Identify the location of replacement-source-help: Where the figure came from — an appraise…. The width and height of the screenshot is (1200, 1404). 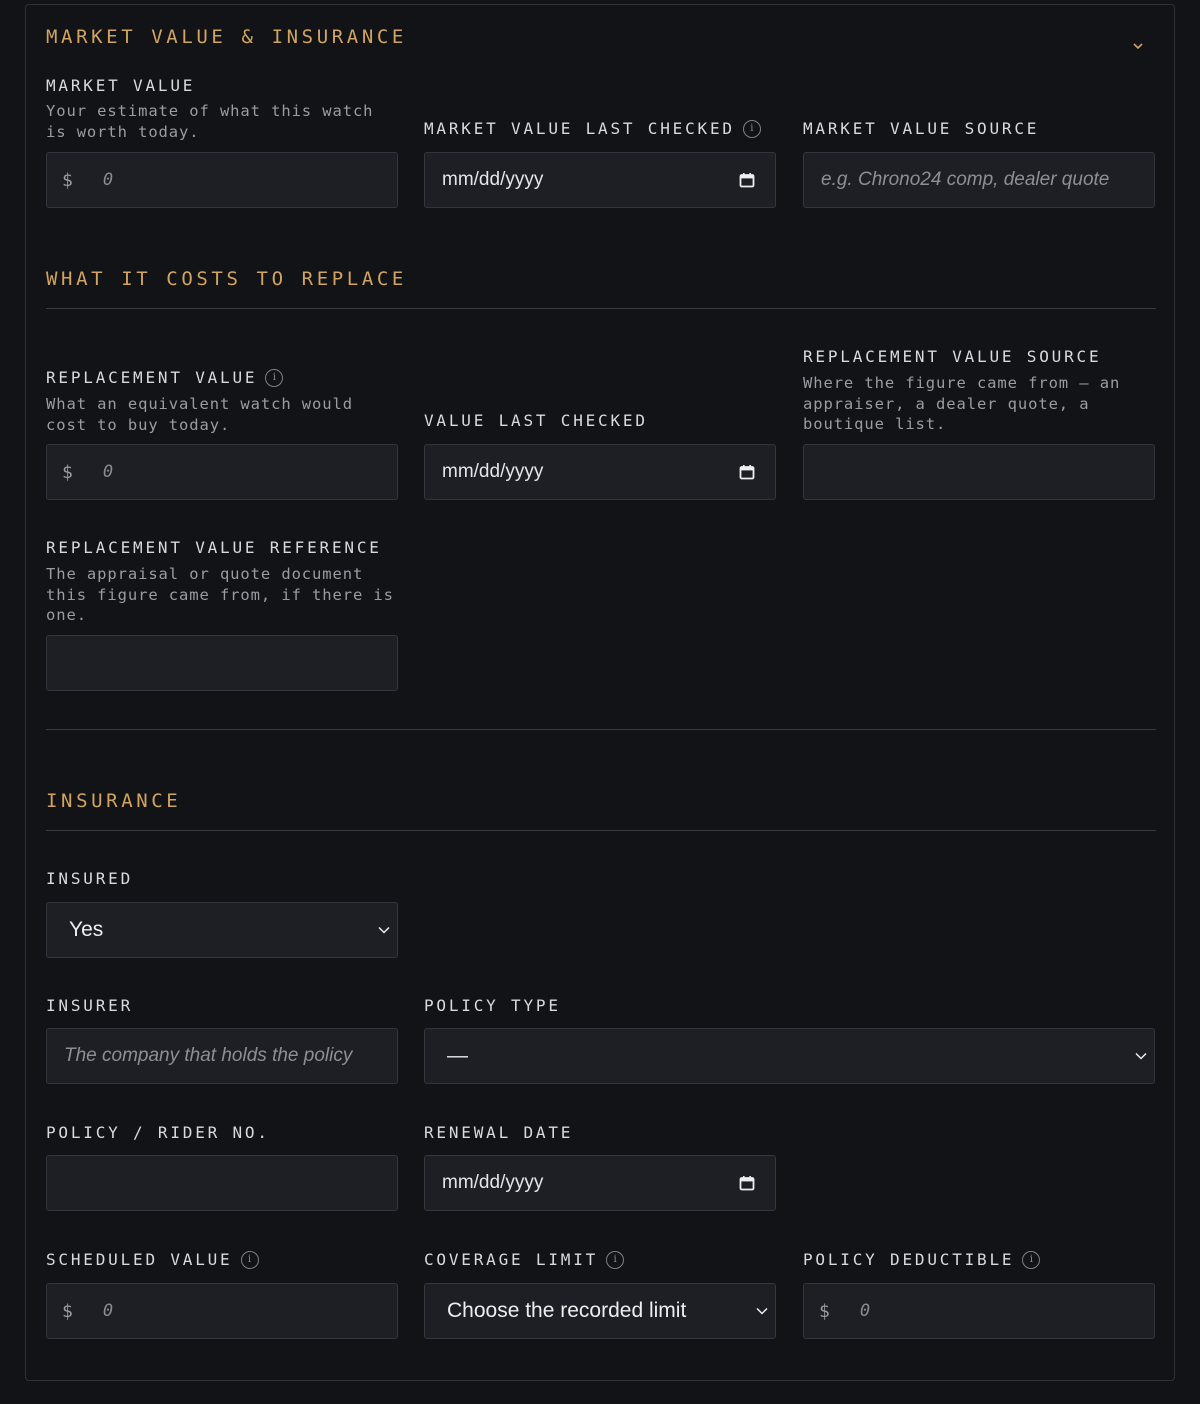
(962, 403).